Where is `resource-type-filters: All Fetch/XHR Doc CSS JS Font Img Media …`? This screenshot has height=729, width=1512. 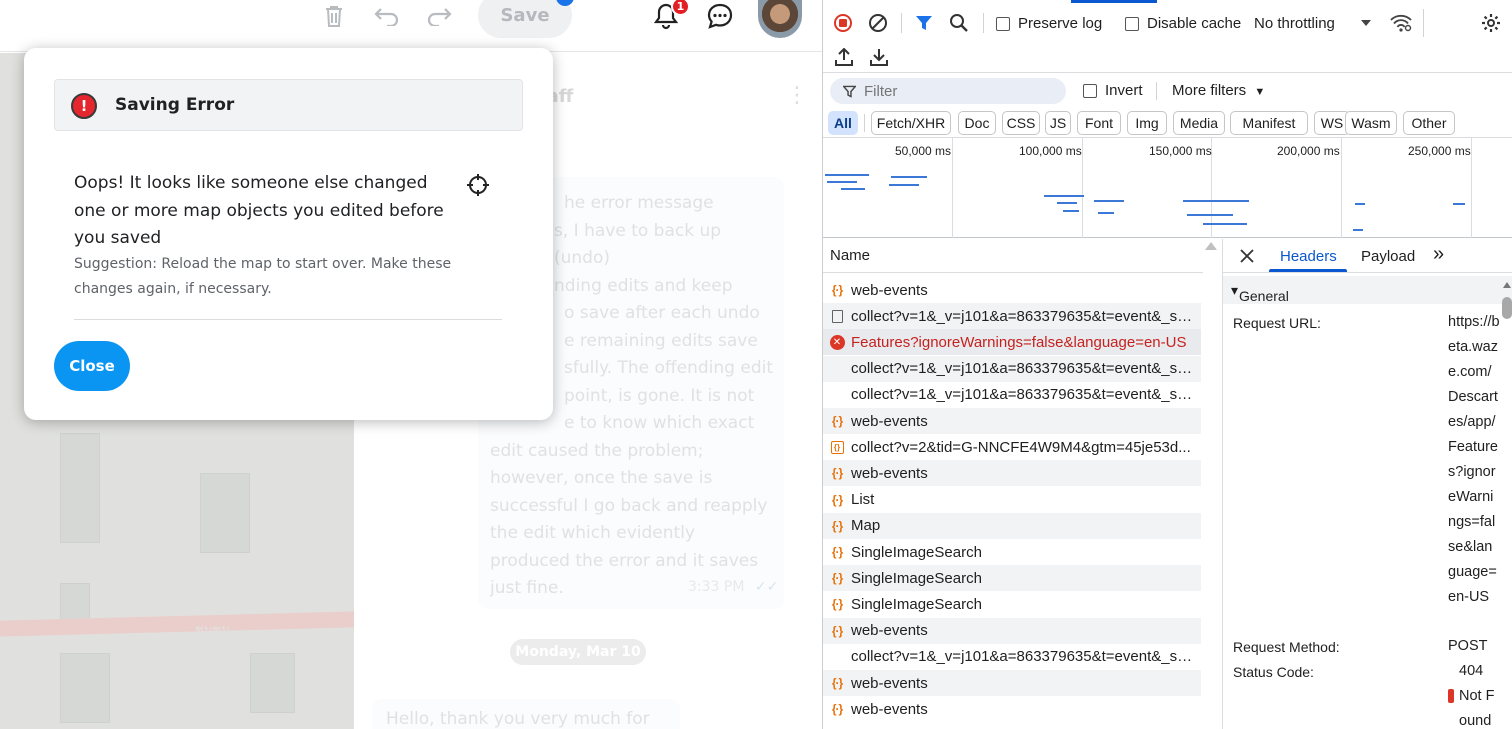
resource-type-filters: All Fetch/XHR Doc CSS JS Font Img Media … is located at coordinates (1167, 123).